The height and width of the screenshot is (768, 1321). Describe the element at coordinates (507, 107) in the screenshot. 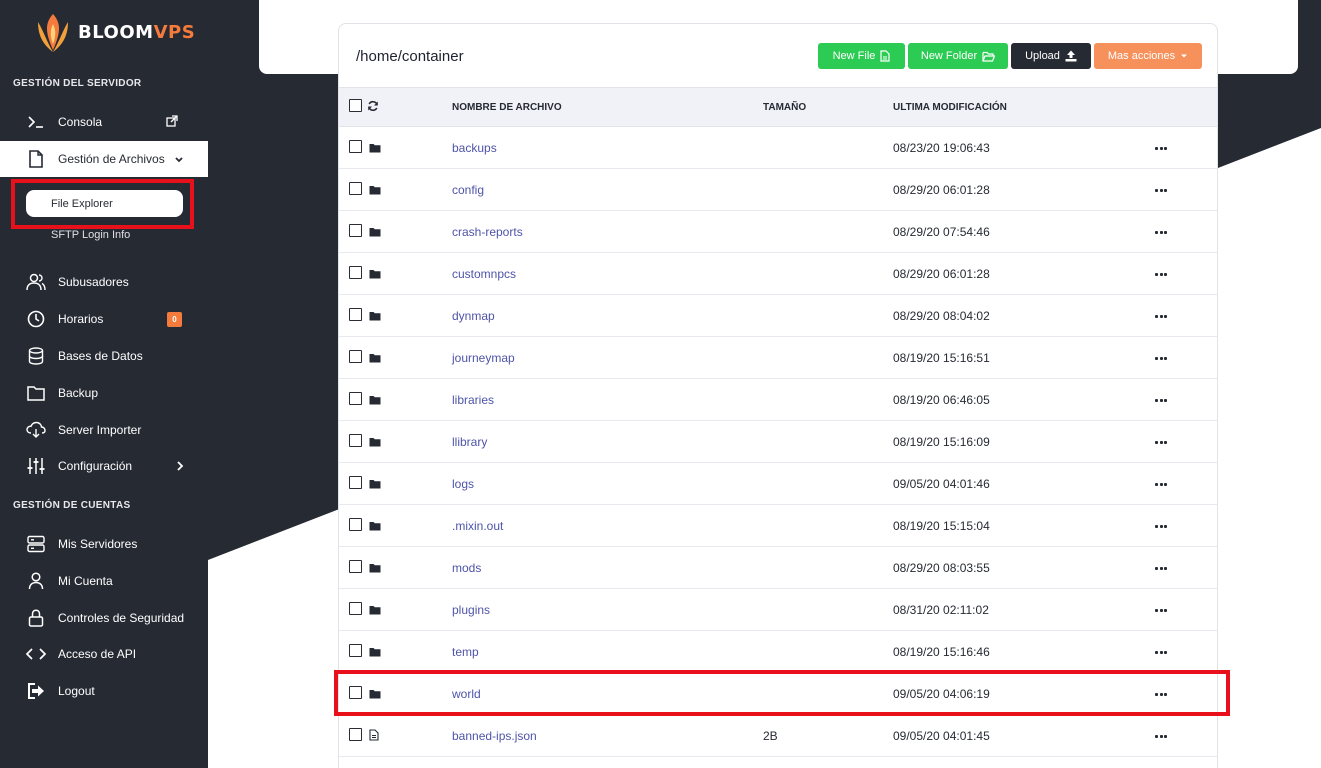

I see `column-header-name: NOMBRE DE ARCHIVO` at that location.